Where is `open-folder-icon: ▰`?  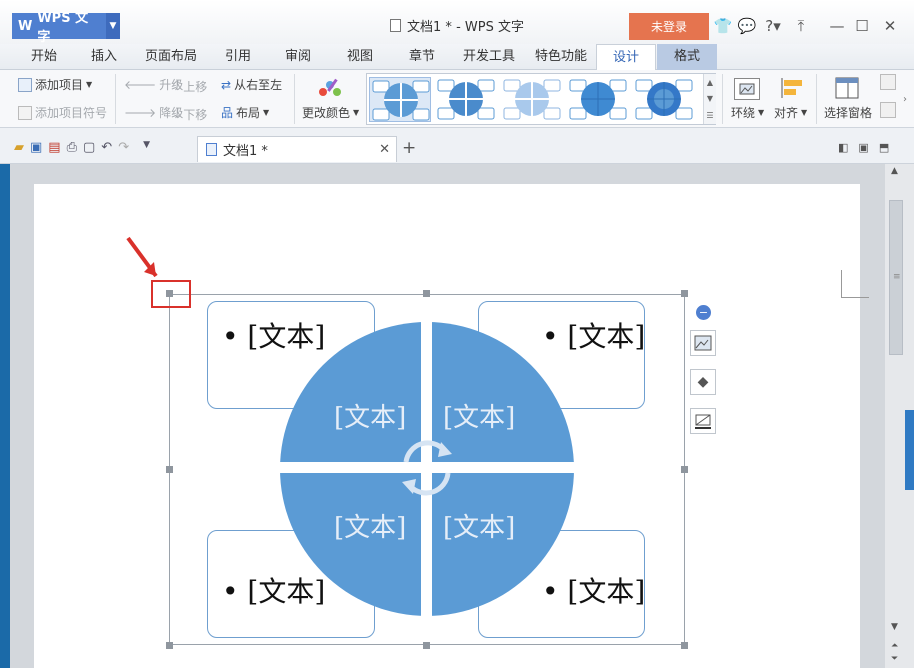
open-folder-icon: ▰ is located at coordinates (19, 147).